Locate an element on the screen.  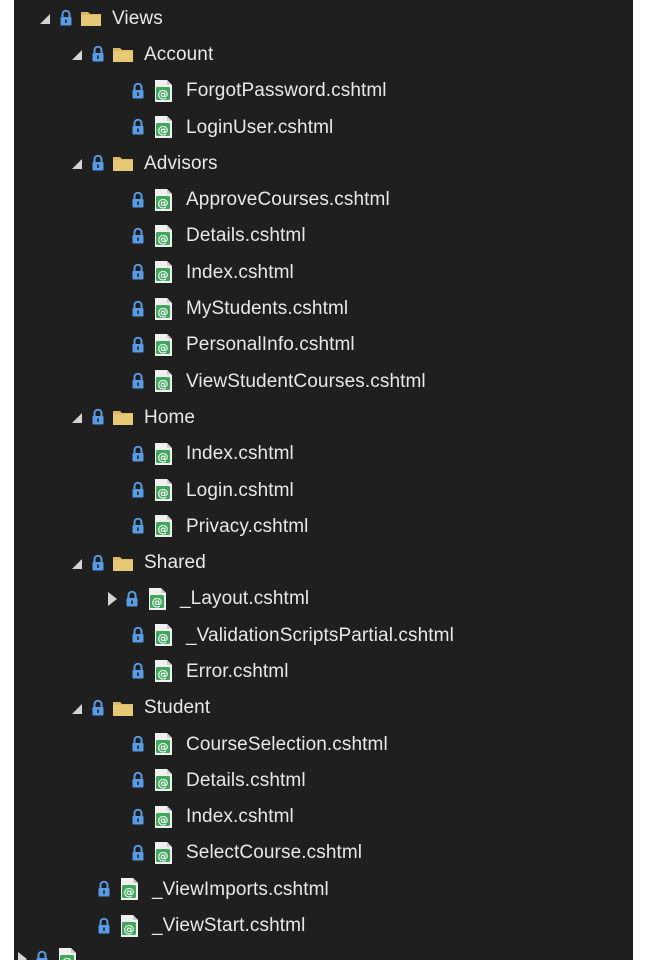
tree-folder-row: Account is located at coordinates (323, 54).